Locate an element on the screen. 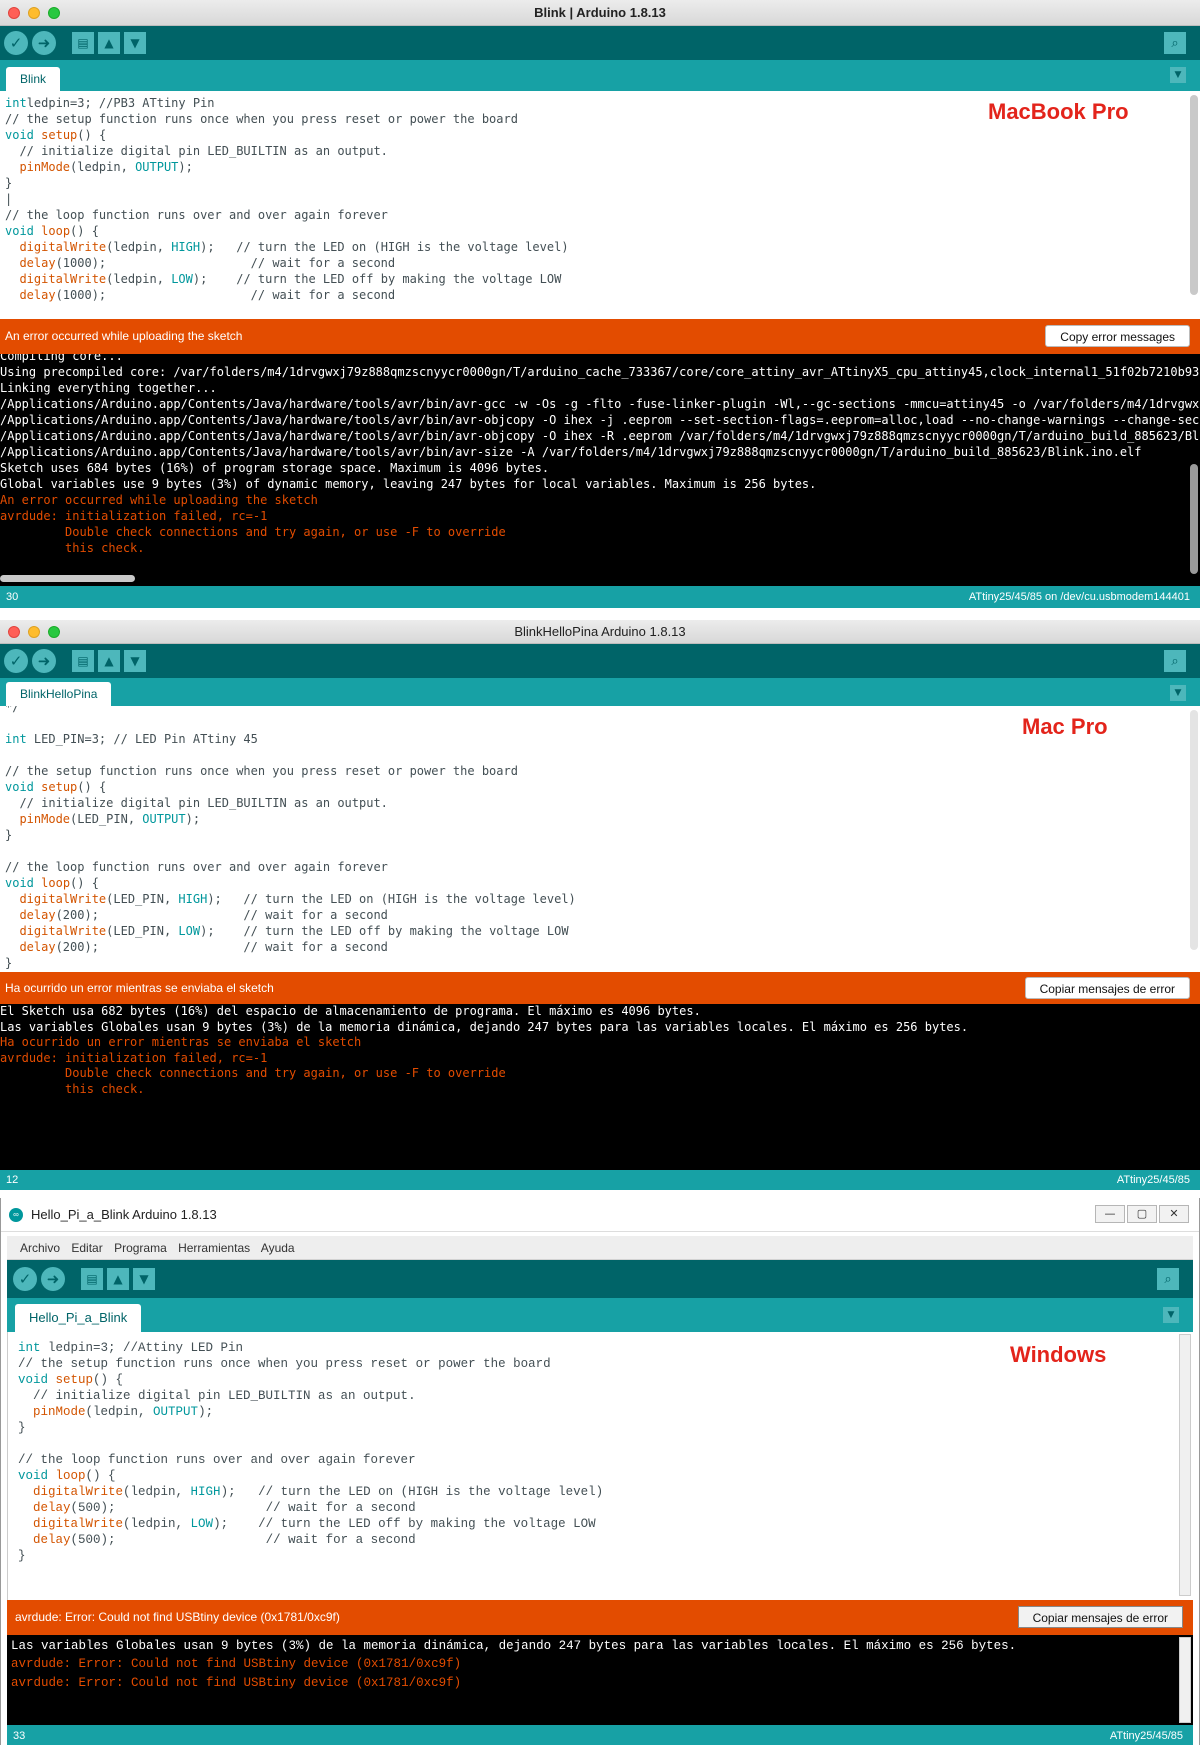  menu-herramientas: Herramientas is located at coordinates (214, 1248).